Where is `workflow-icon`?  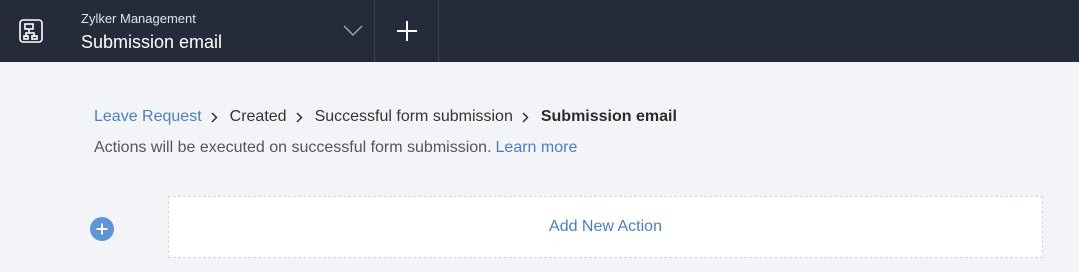
workflow-icon is located at coordinates (31, 31).